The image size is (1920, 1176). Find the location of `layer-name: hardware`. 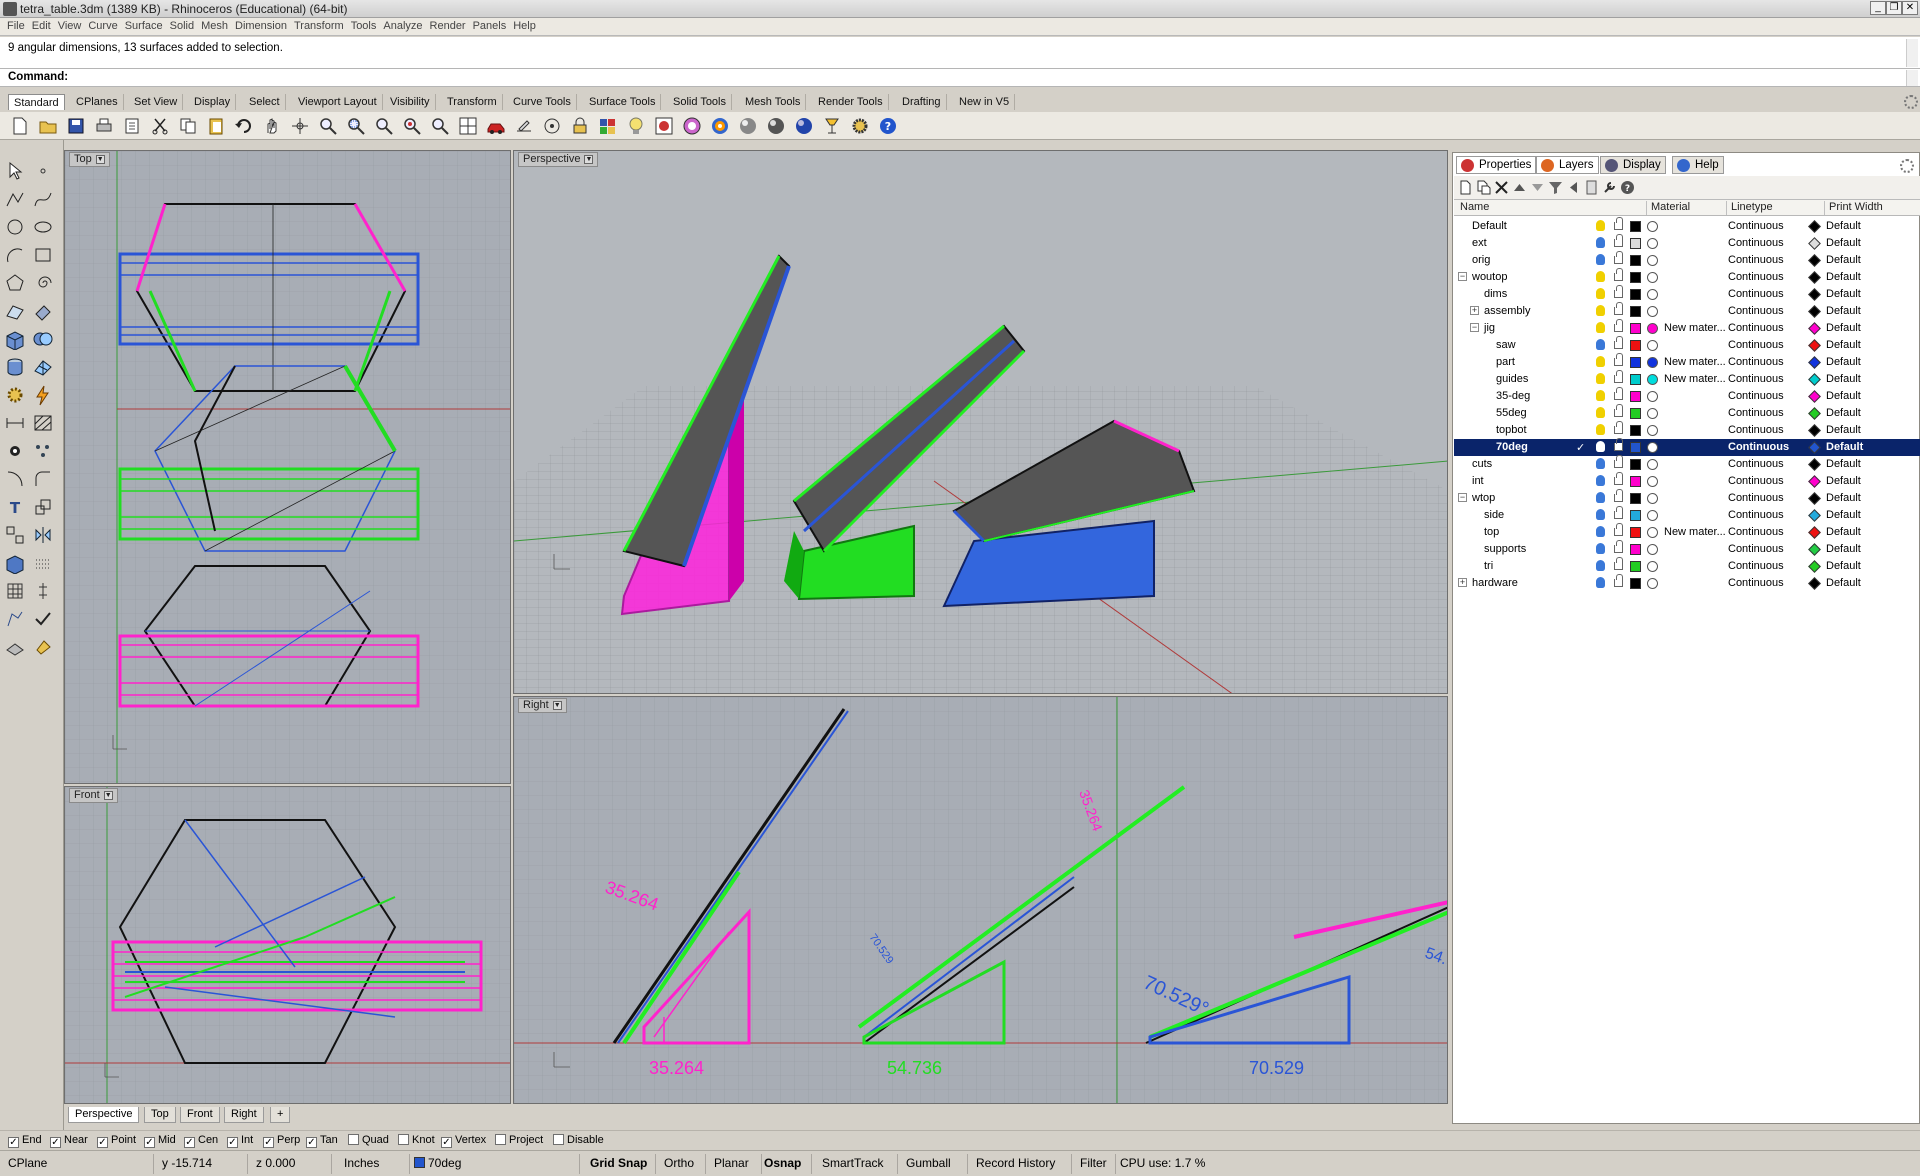

layer-name: hardware is located at coordinates (1495, 583).